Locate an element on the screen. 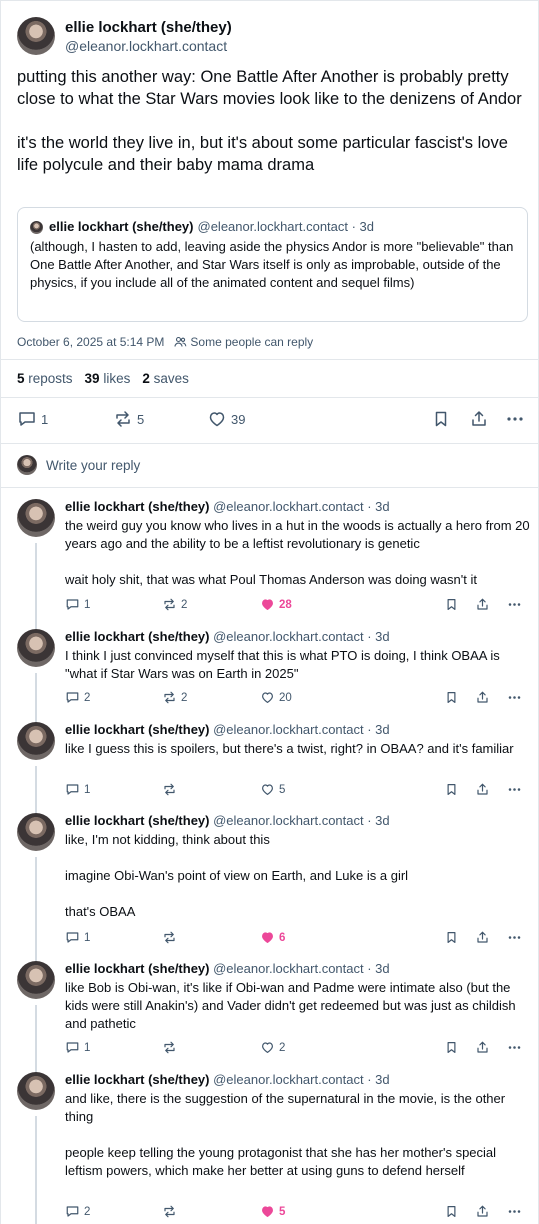 This screenshot has height=1224, width=539. reply-composer: Write your reply is located at coordinates (78, 465).